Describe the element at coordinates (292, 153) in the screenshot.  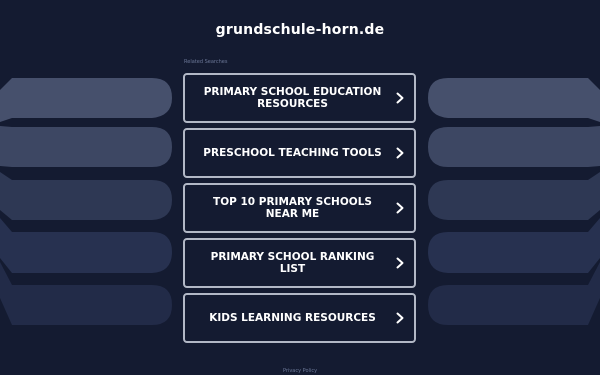
I see `search-link-label: PRESCHOOL TEACHING TOOLS` at that location.